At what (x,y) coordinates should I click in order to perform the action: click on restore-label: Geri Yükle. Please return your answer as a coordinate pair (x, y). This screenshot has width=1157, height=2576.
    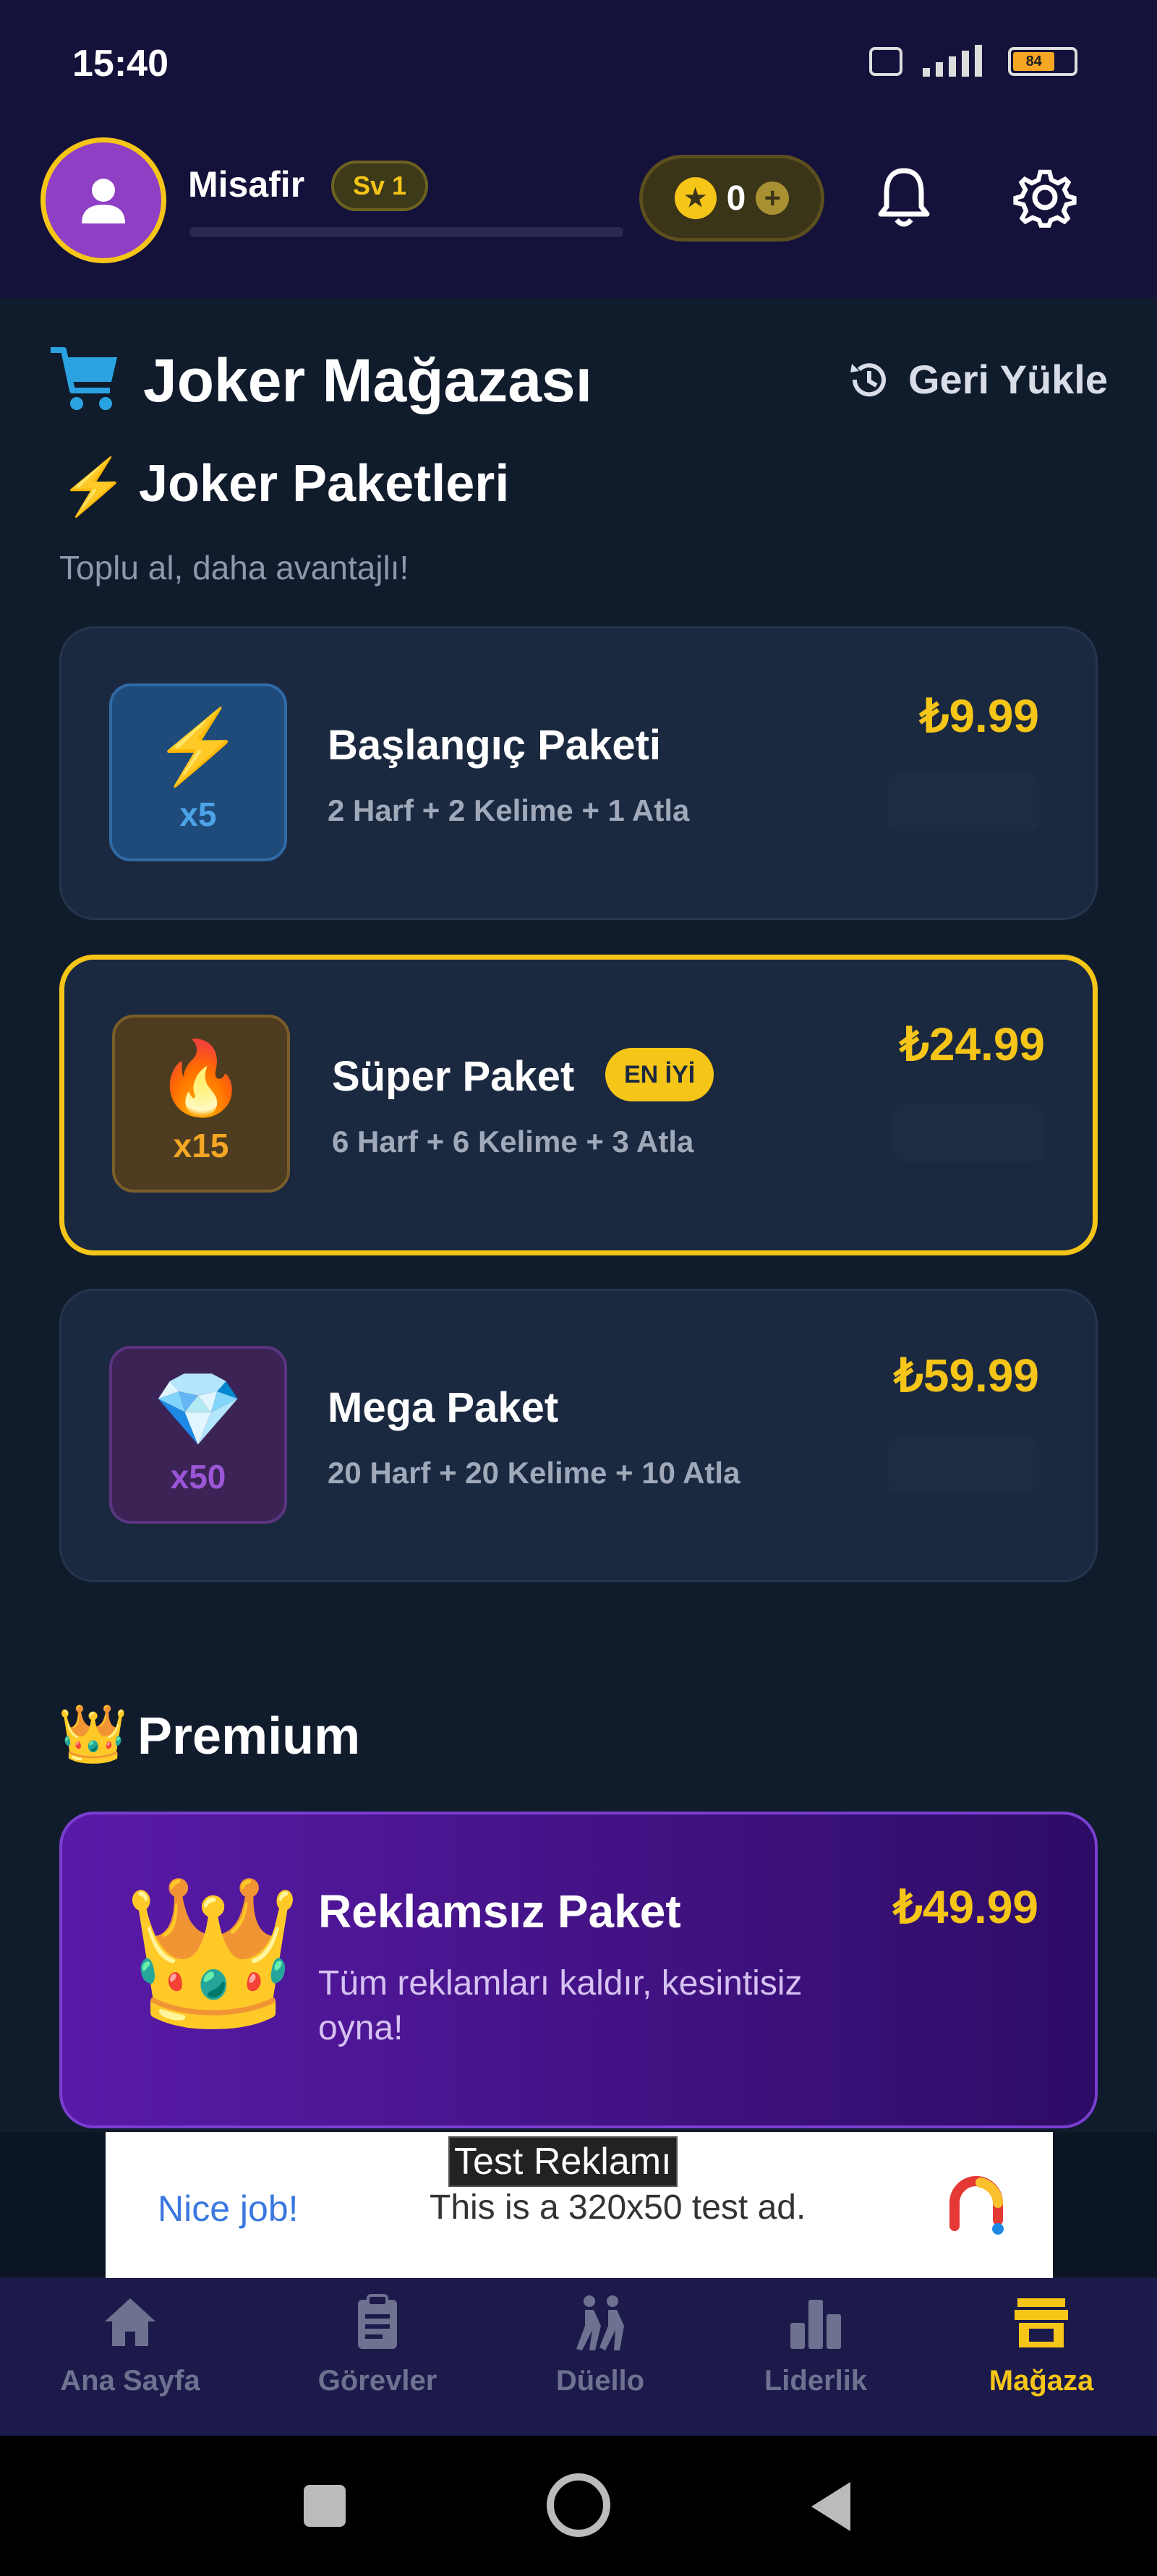
    Looking at the image, I should click on (1008, 379).